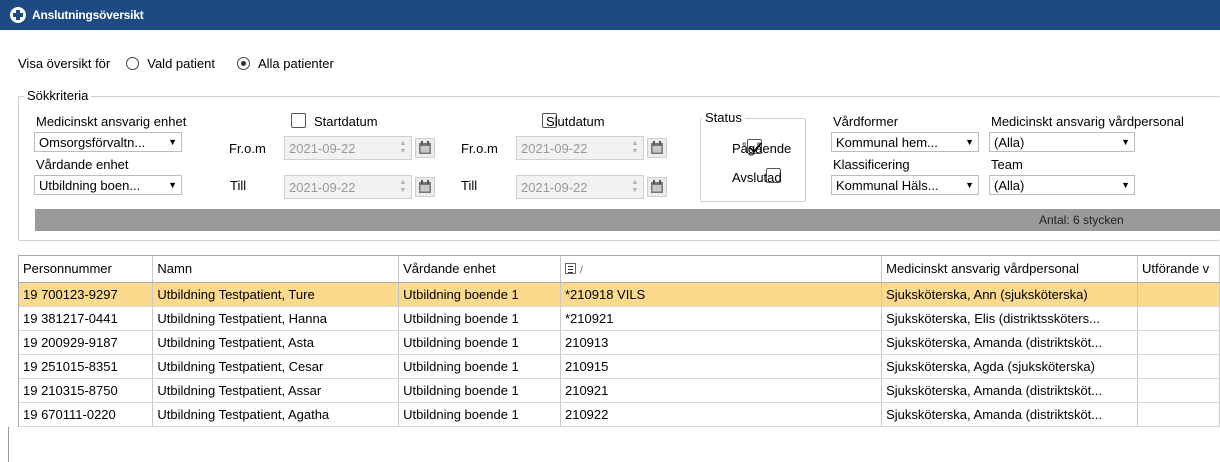 This screenshot has height=462, width=1220. What do you see at coordinates (723, 117) in the screenshot?
I see `status-title: Status` at bounding box center [723, 117].